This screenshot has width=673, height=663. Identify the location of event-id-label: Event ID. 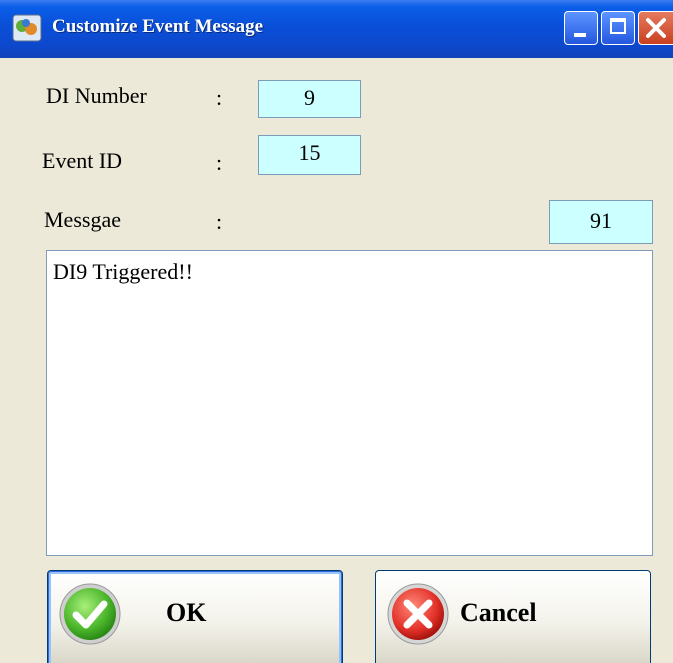
(82, 160).